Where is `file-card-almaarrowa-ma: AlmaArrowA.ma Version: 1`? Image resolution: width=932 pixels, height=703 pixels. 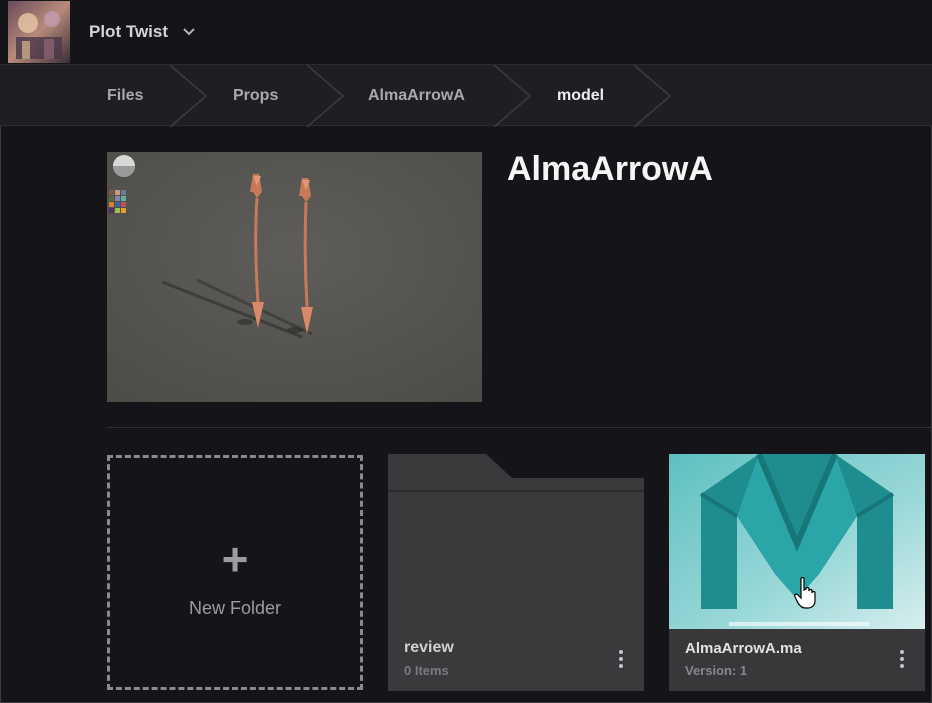
file-card-almaarrowa-ma: AlmaArrowA.ma Version: 1 is located at coordinates (797, 572).